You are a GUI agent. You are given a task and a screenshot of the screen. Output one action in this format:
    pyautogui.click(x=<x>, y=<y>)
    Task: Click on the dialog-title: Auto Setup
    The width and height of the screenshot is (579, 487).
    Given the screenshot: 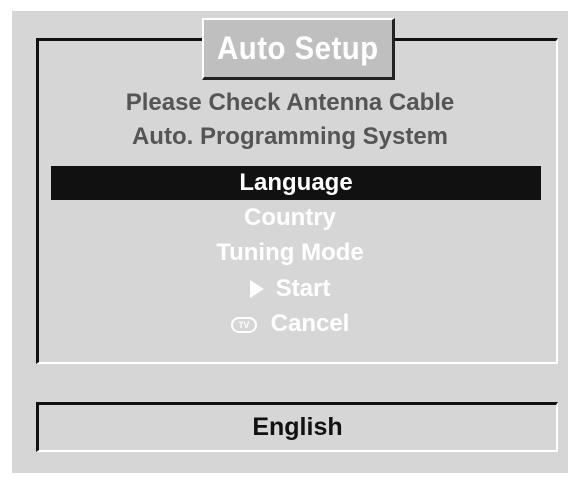 What is the action you would take?
    pyautogui.click(x=298, y=48)
    